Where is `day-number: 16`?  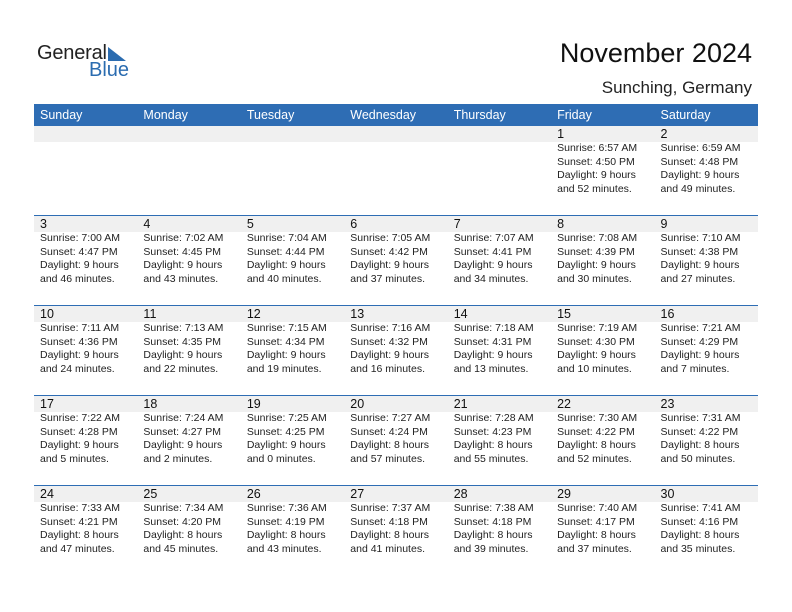 day-number: 16 is located at coordinates (667, 314).